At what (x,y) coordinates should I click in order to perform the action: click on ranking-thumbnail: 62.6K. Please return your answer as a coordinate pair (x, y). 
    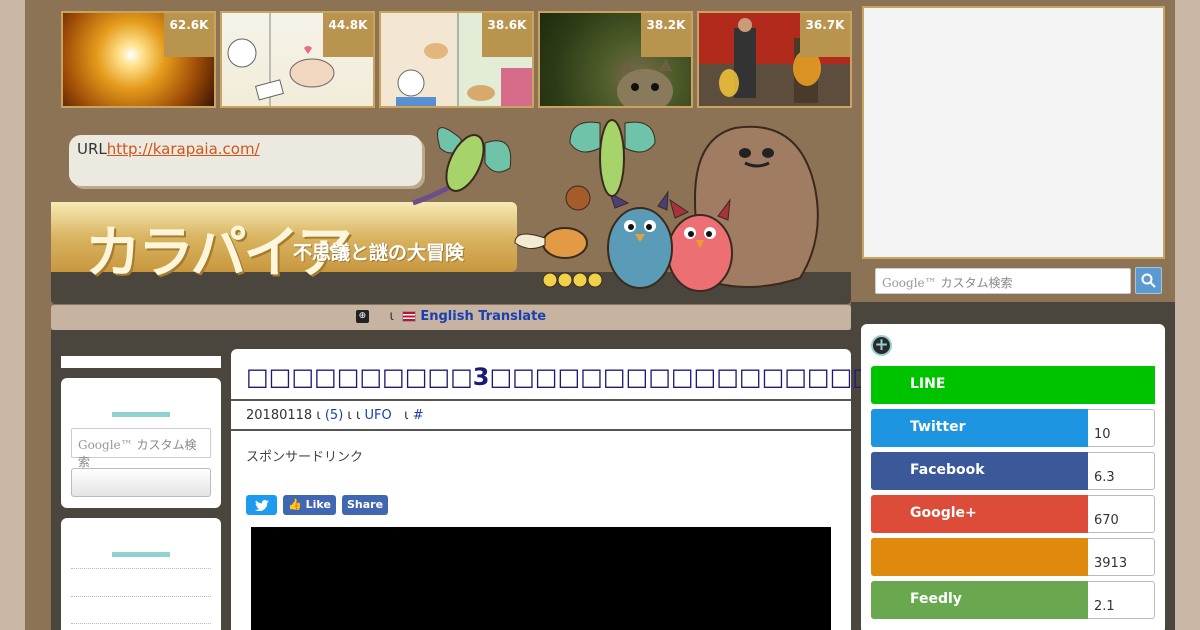
    Looking at the image, I should click on (138, 59).